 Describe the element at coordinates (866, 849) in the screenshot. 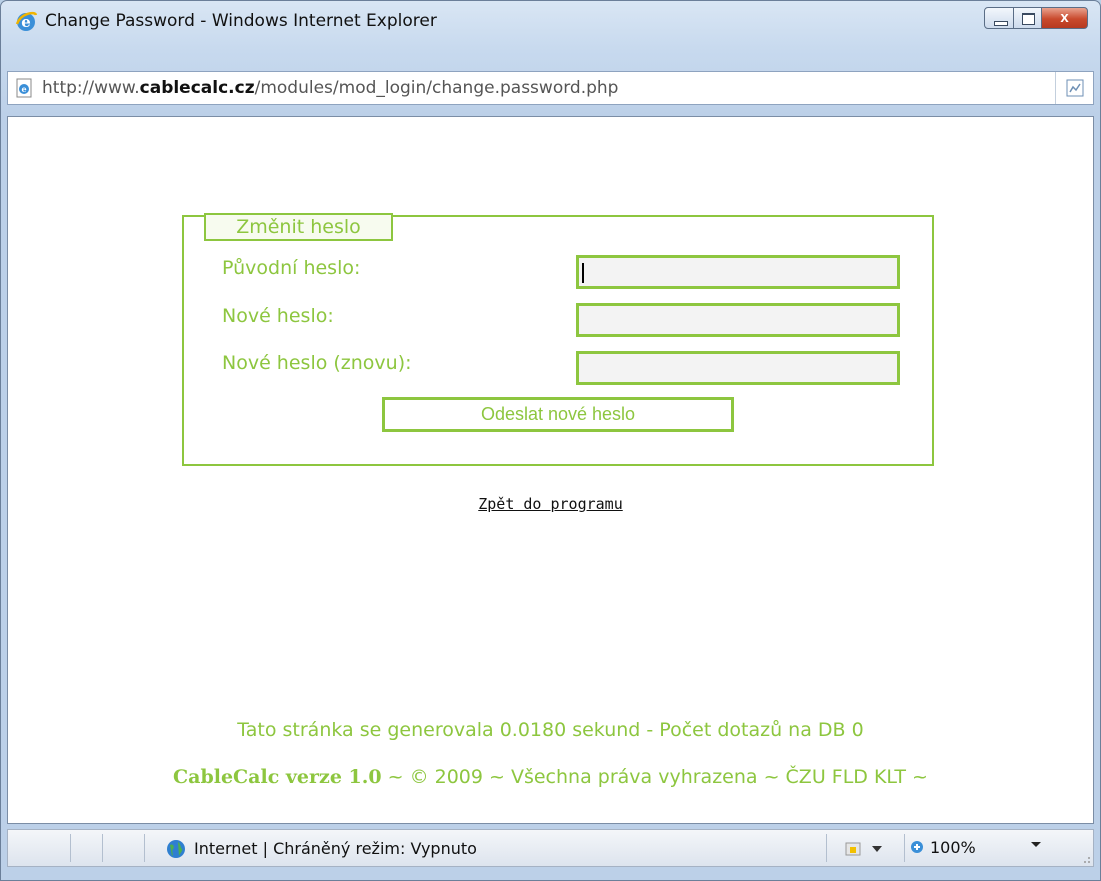

I see `addons-icon` at that location.